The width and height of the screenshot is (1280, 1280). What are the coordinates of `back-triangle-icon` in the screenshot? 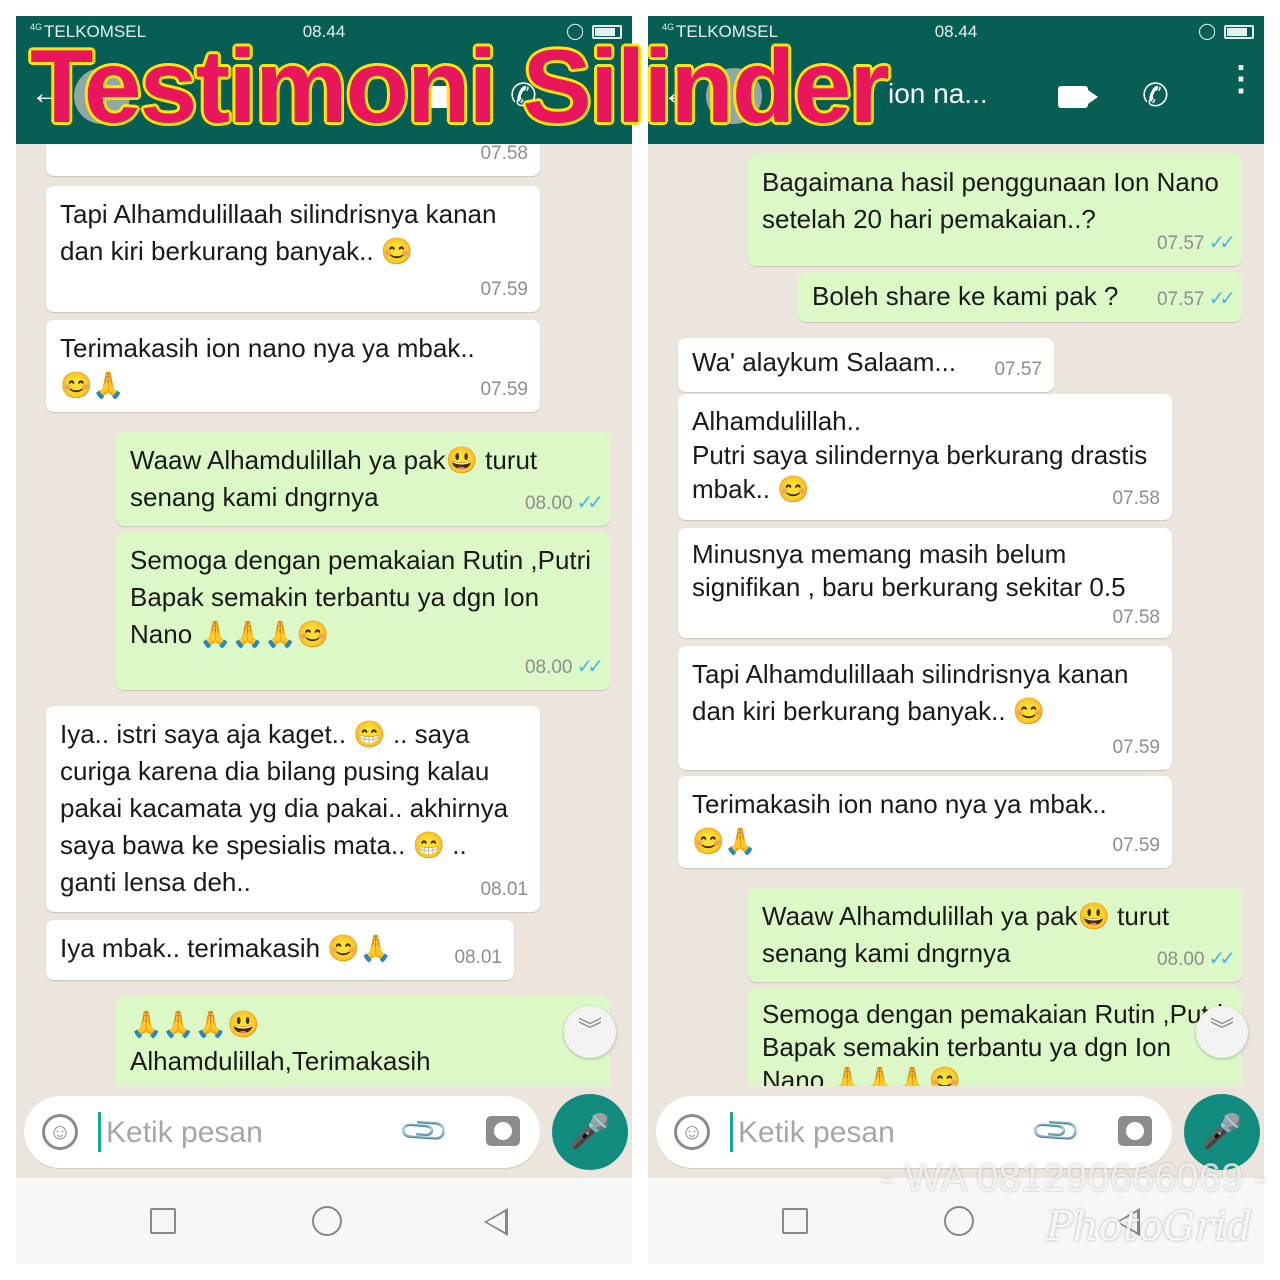 It's located at (496, 1222).